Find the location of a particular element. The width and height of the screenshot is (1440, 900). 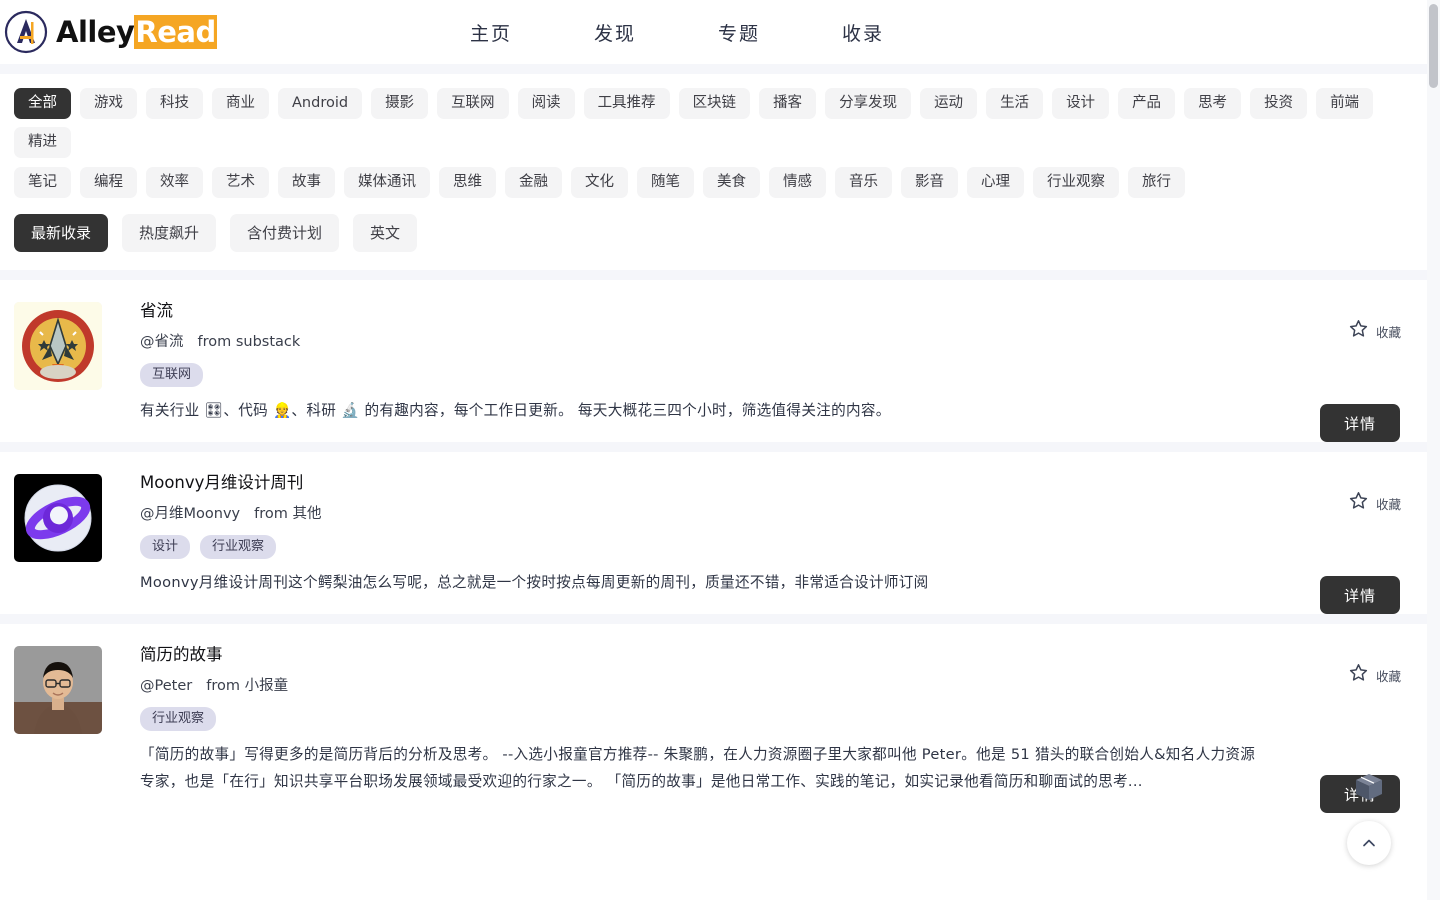

category-tag: 情感 is located at coordinates (797, 182).